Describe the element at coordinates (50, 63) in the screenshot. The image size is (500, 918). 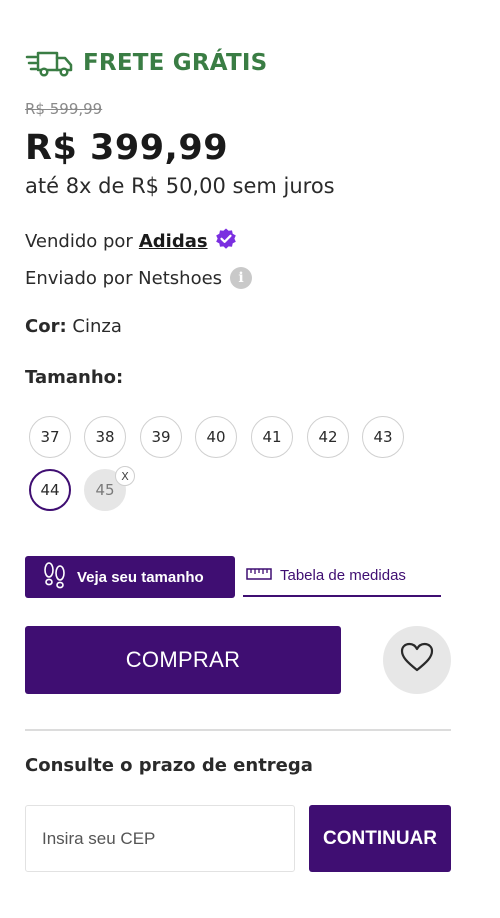
I see `truck-icon` at that location.